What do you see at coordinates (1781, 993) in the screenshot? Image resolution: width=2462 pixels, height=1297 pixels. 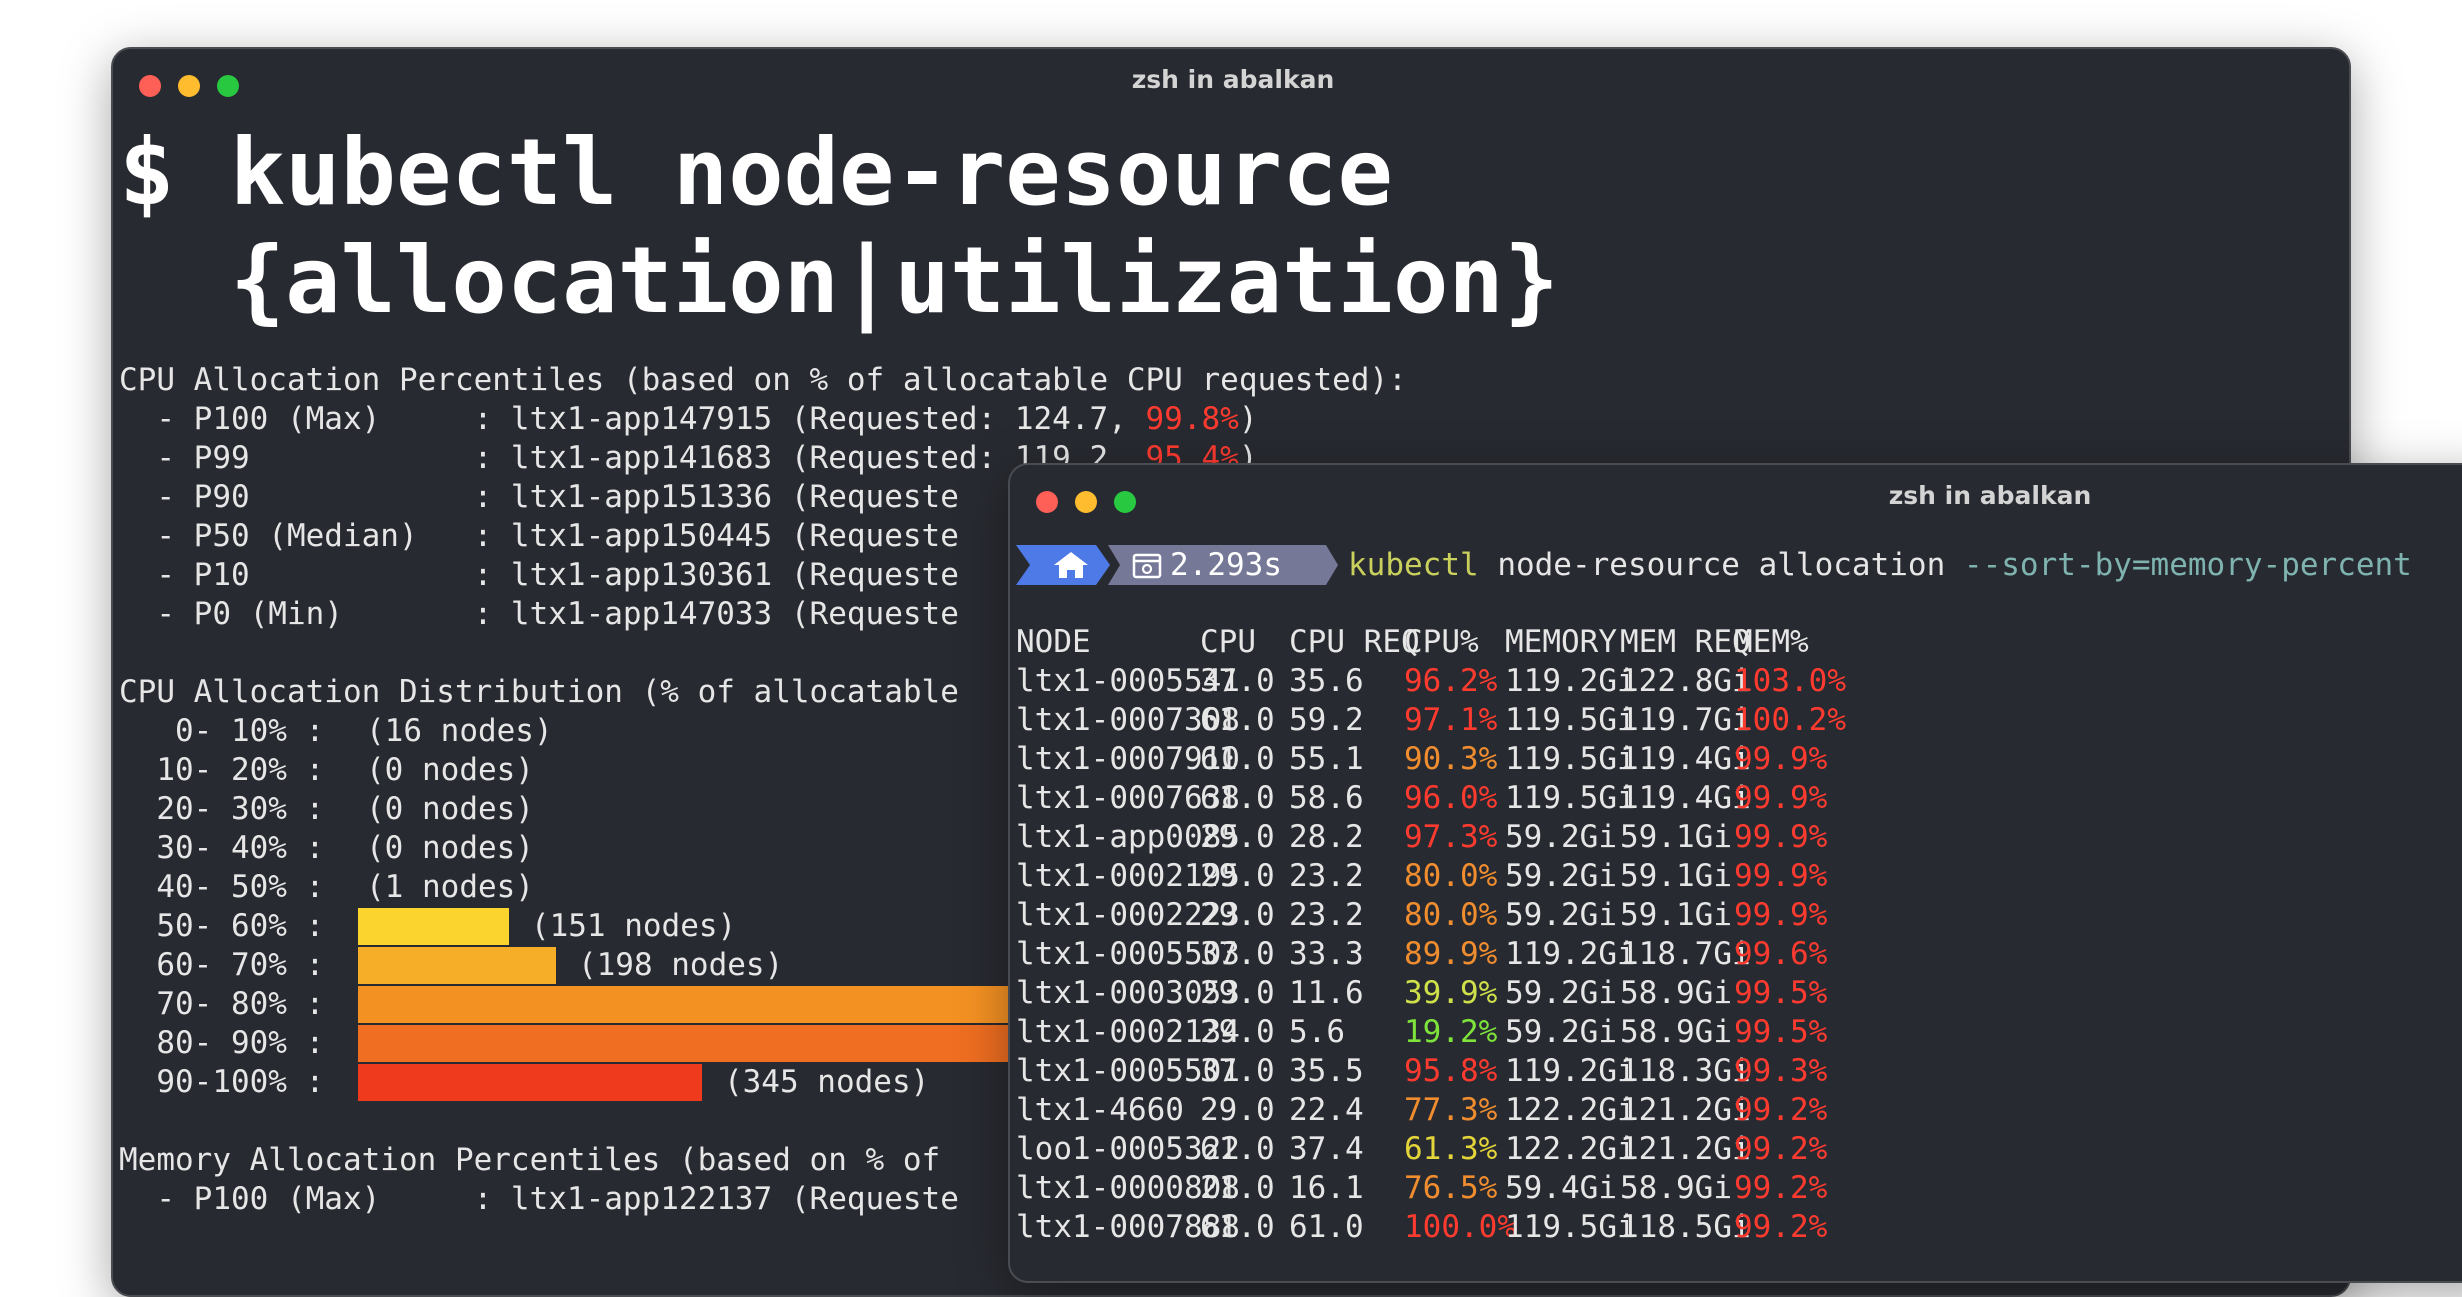 I see `memory-percent: 99.5%` at bounding box center [1781, 993].